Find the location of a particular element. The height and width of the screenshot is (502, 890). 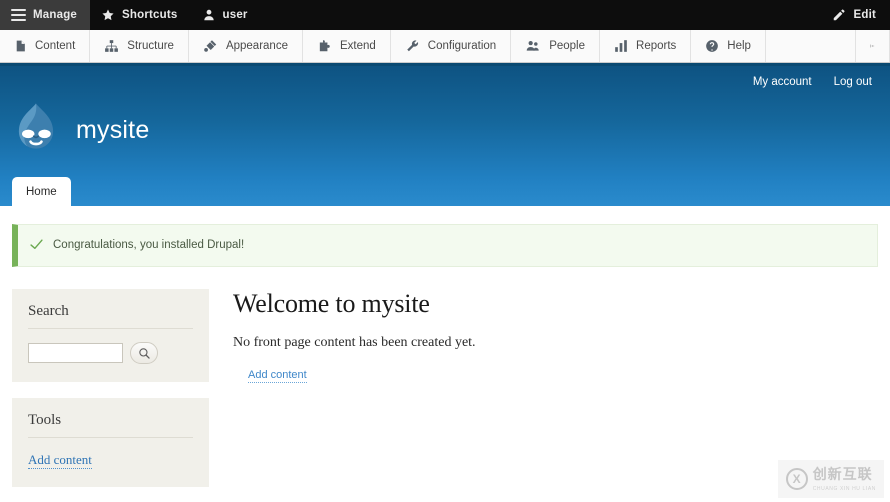

primary-tabs: Home is located at coordinates (41, 191).